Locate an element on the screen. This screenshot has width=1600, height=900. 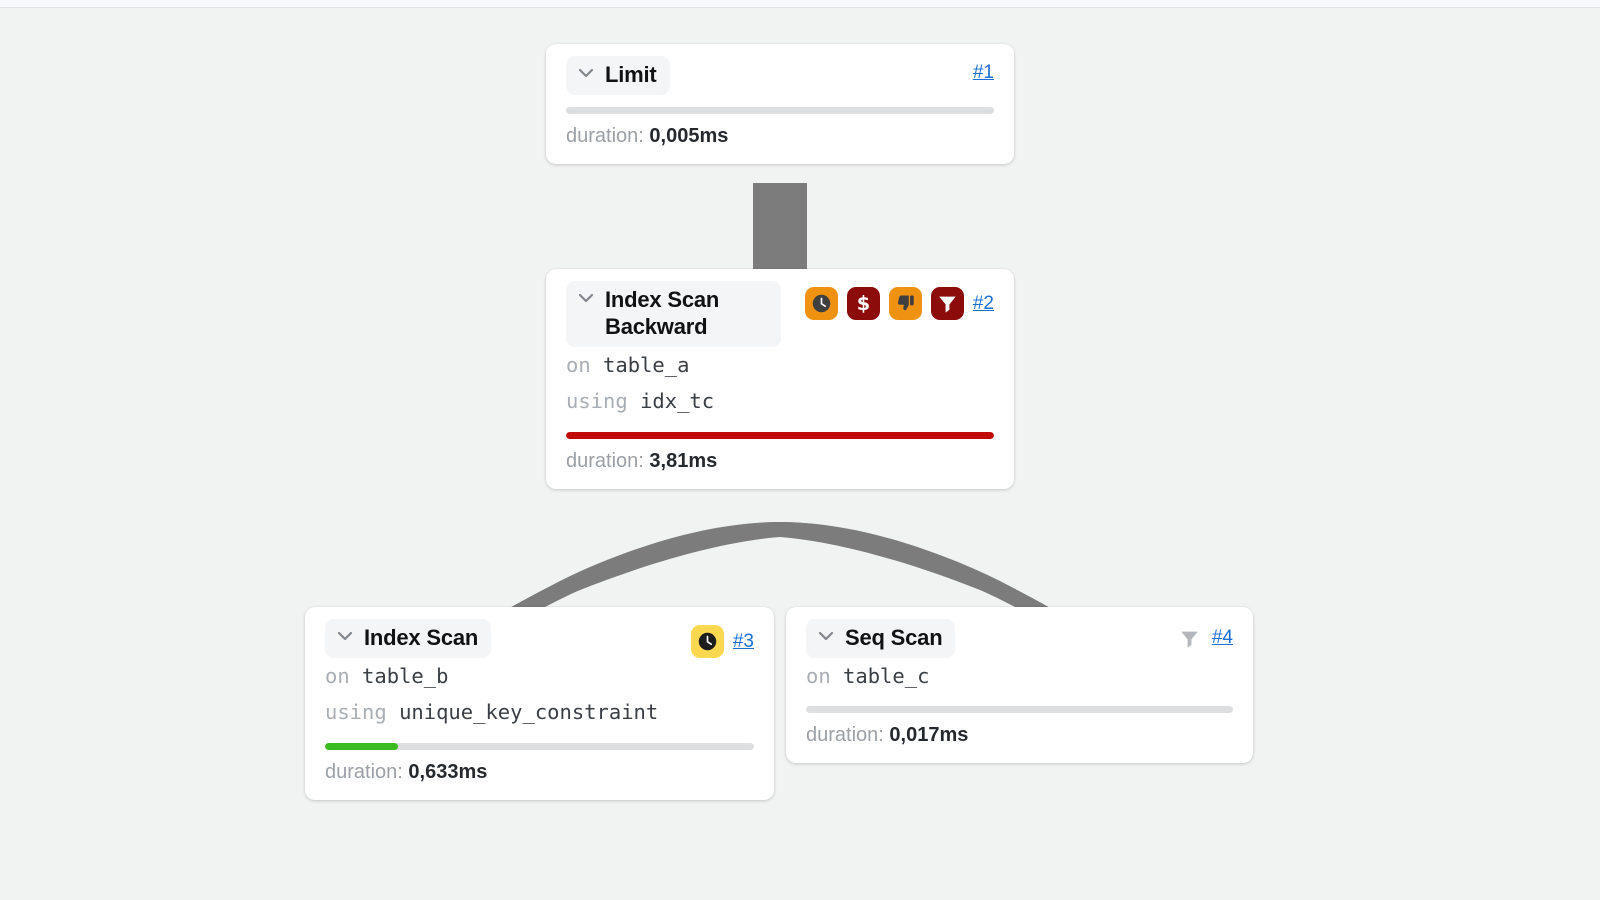
node-ref-link: #3 is located at coordinates (743, 642).